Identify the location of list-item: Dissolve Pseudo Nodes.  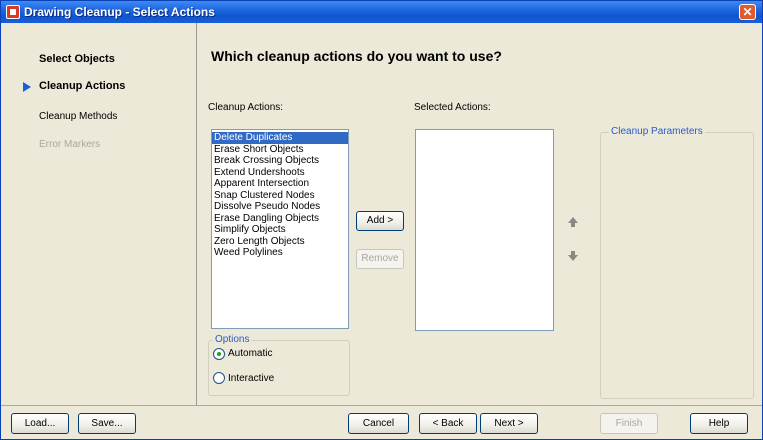
(280, 207).